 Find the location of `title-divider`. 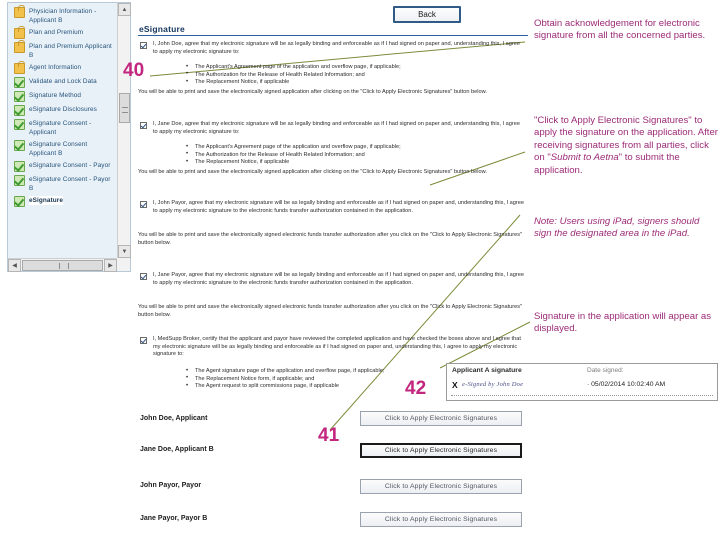

title-divider is located at coordinates (333, 35).